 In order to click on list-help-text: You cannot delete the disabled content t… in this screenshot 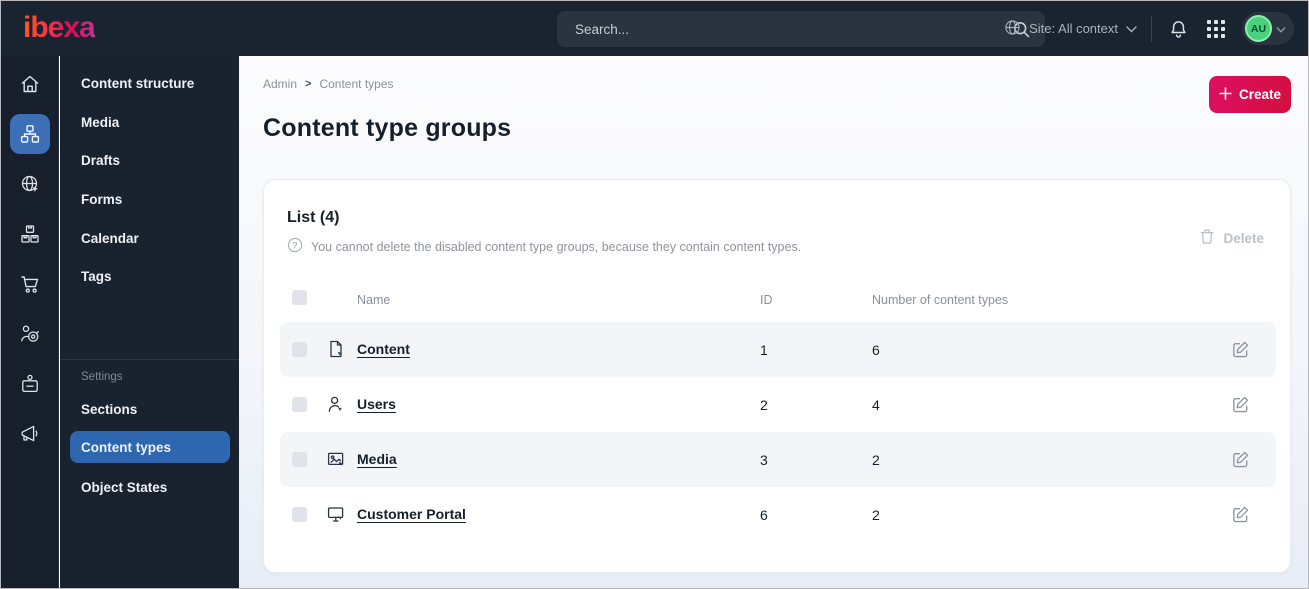, I will do `click(556, 246)`.